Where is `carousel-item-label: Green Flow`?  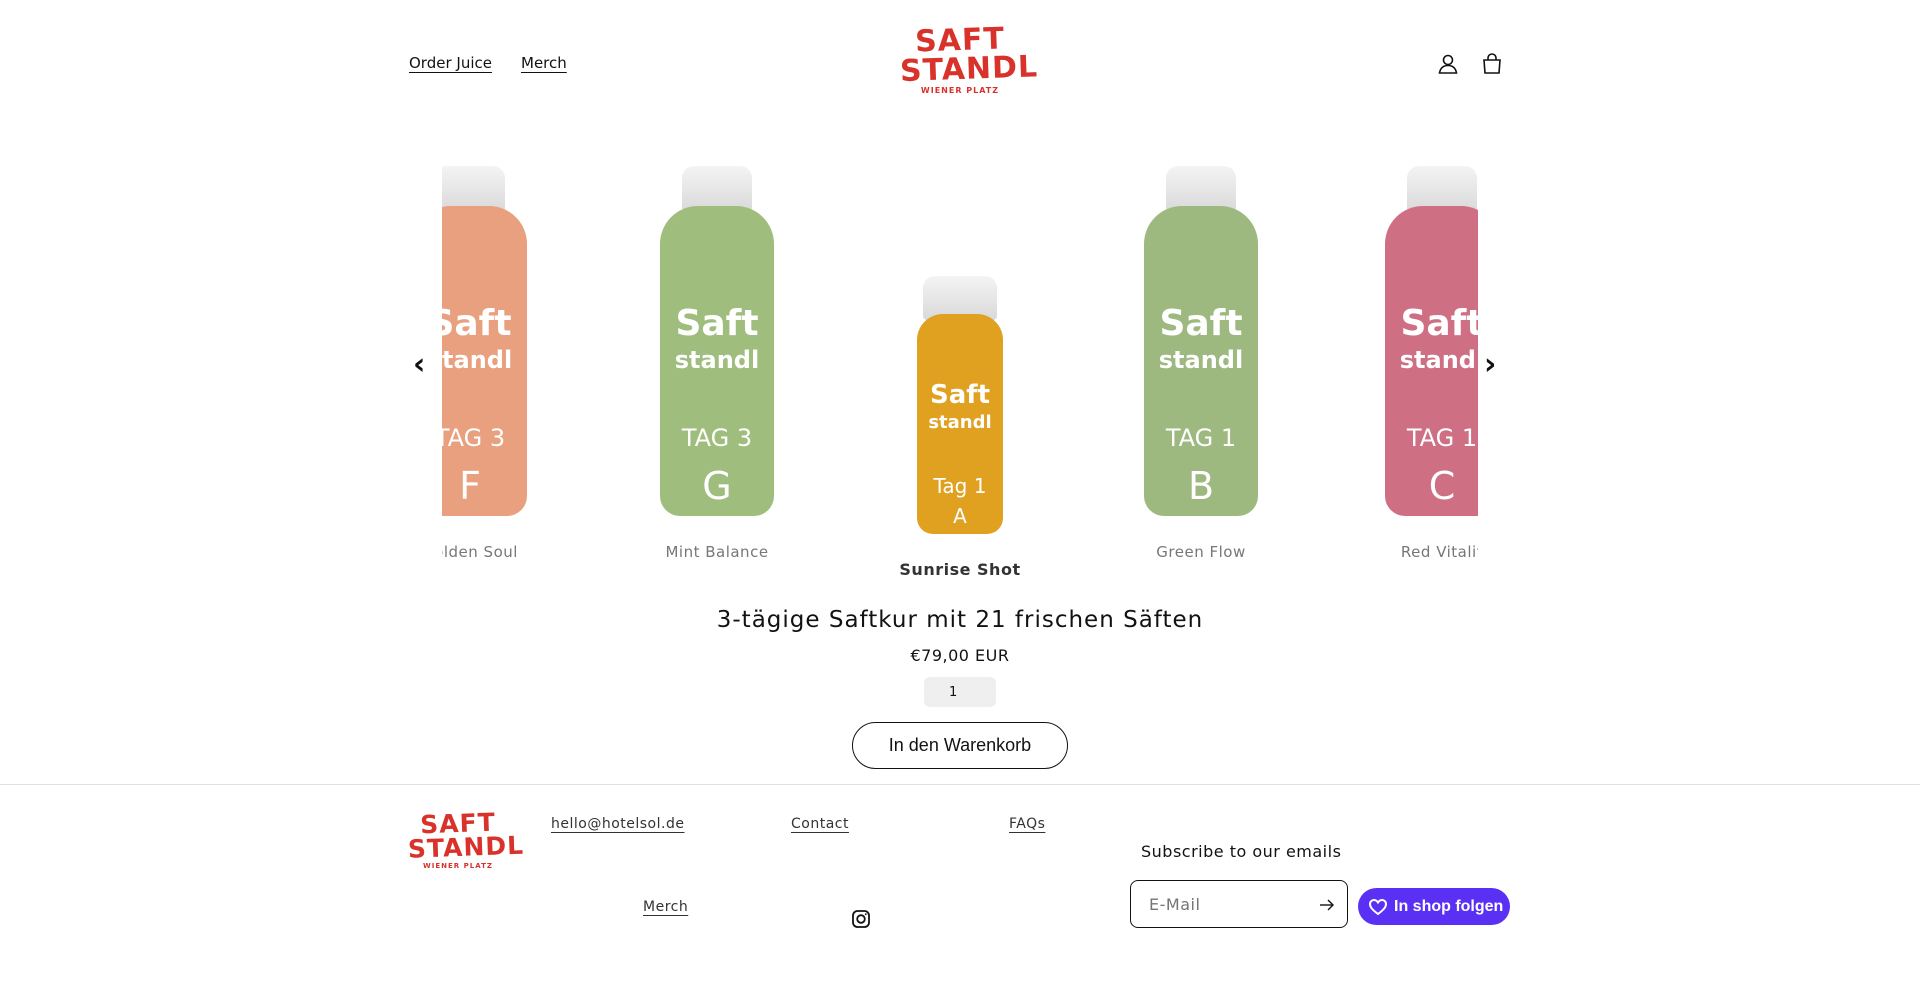 carousel-item-label: Green Flow is located at coordinates (1201, 552).